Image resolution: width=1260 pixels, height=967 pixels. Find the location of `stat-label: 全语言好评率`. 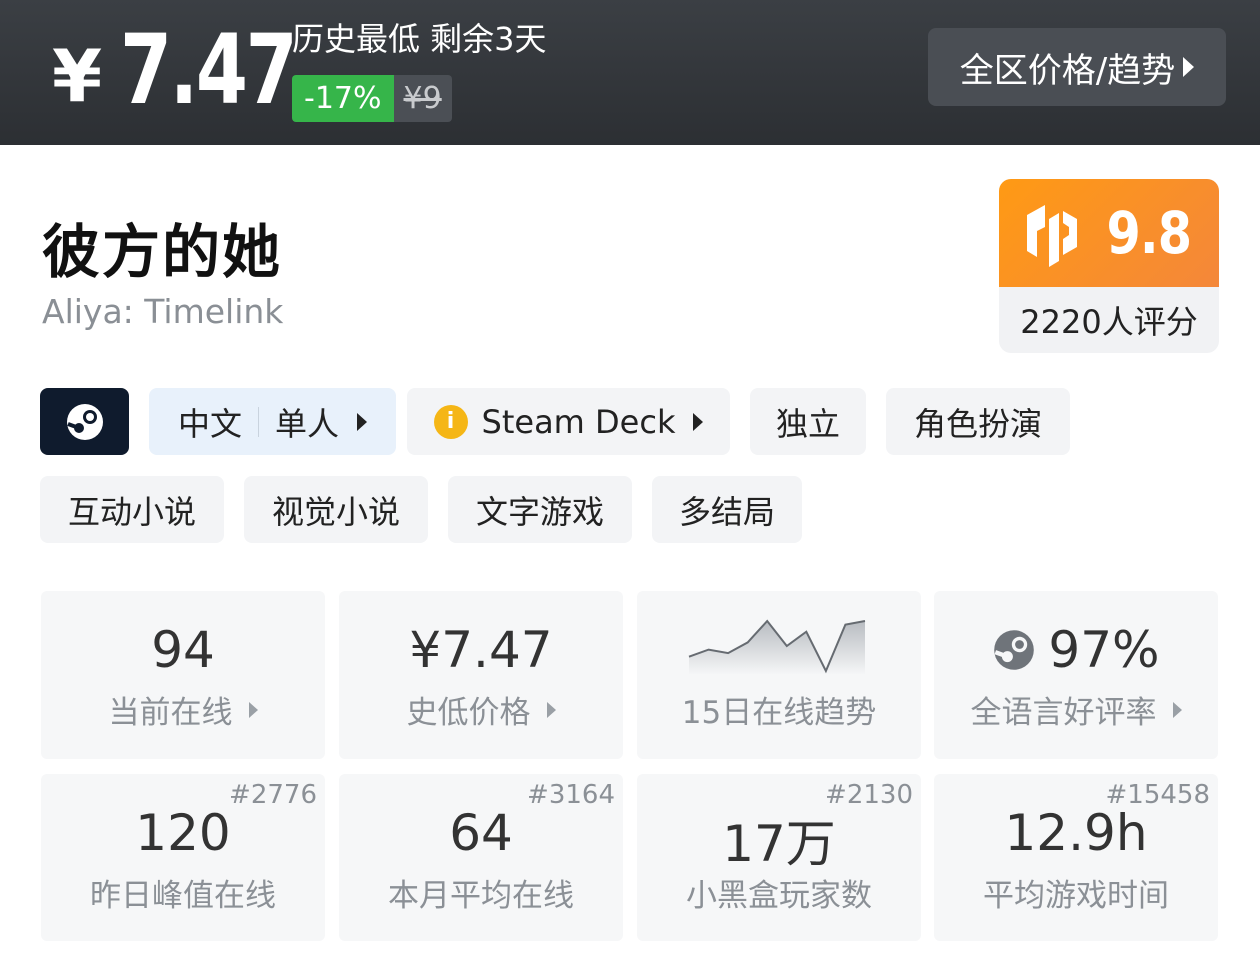

stat-label: 全语言好评率 is located at coordinates (1076, 709).